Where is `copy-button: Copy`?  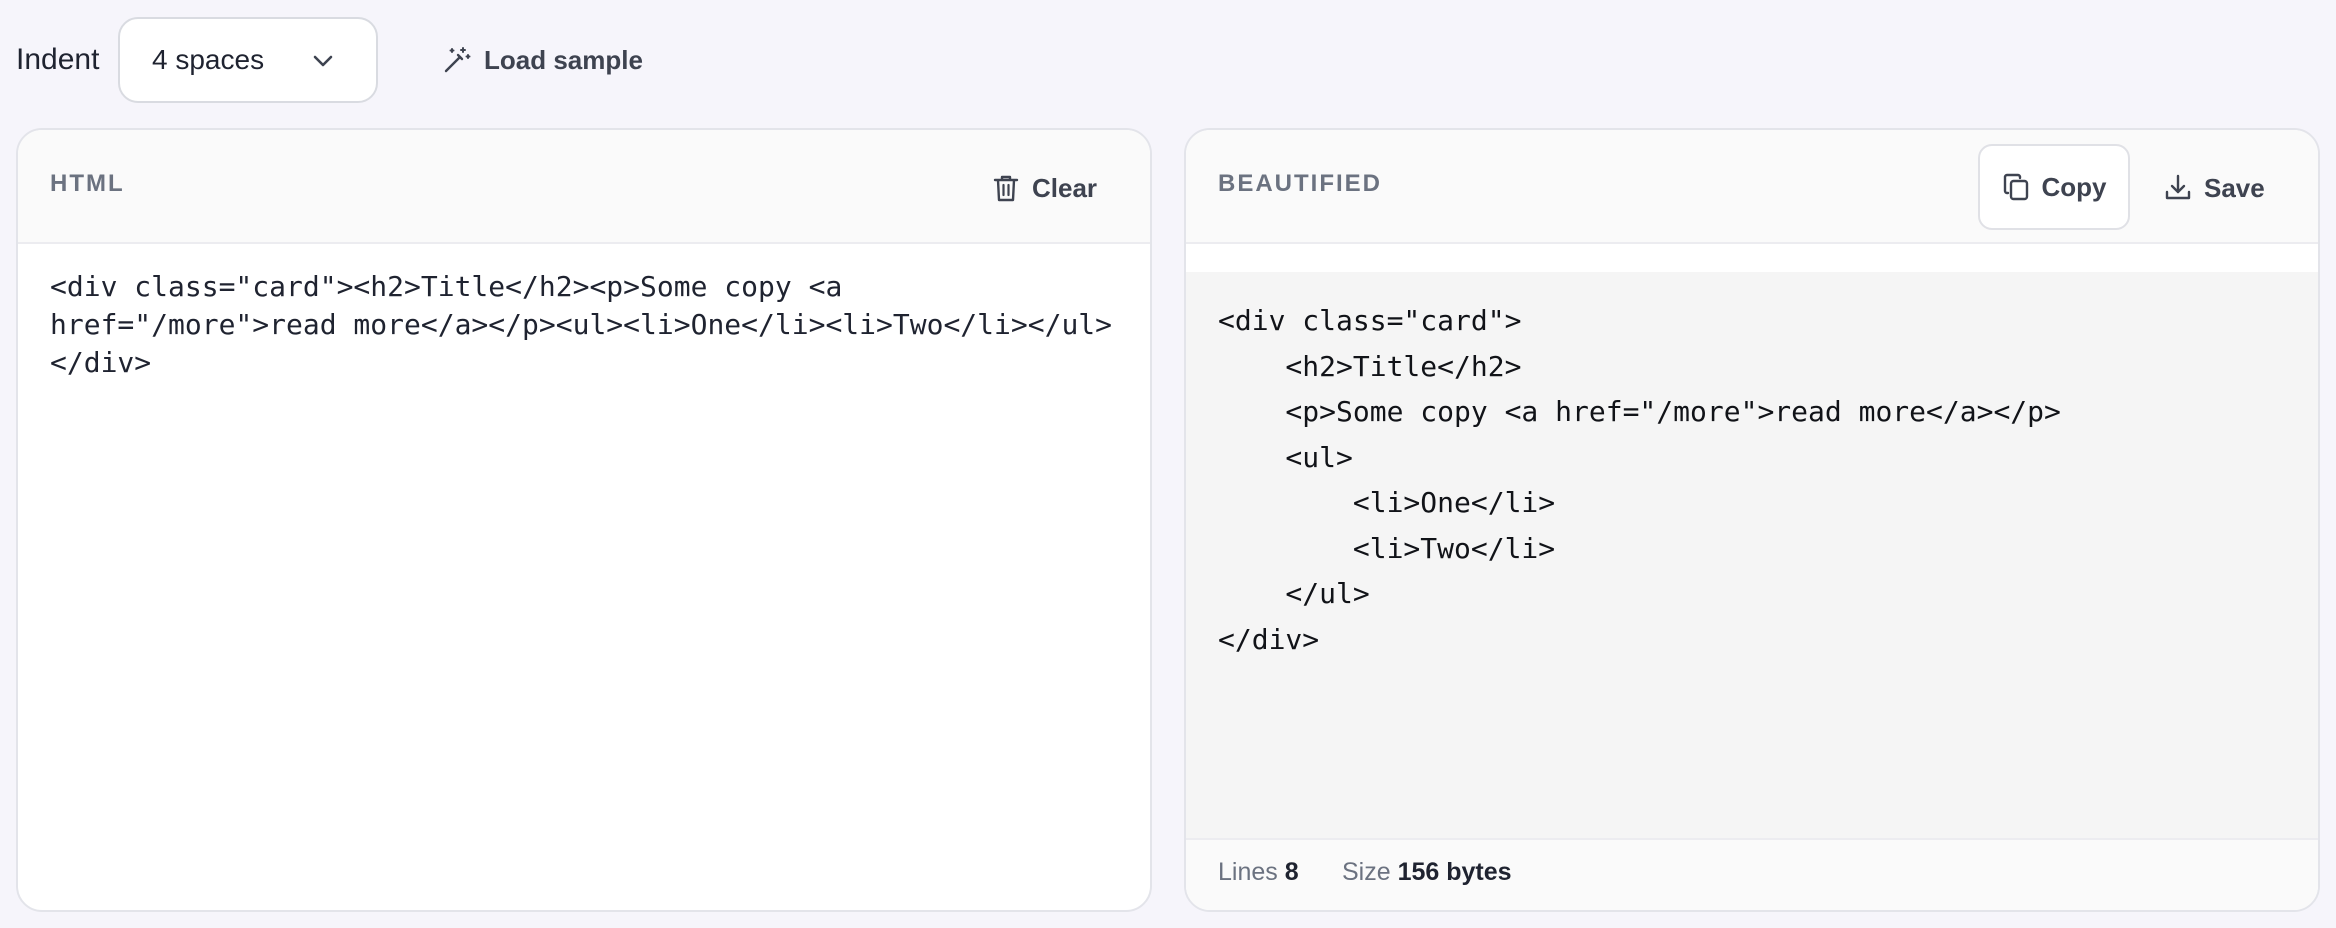
copy-button: Copy is located at coordinates (2054, 187).